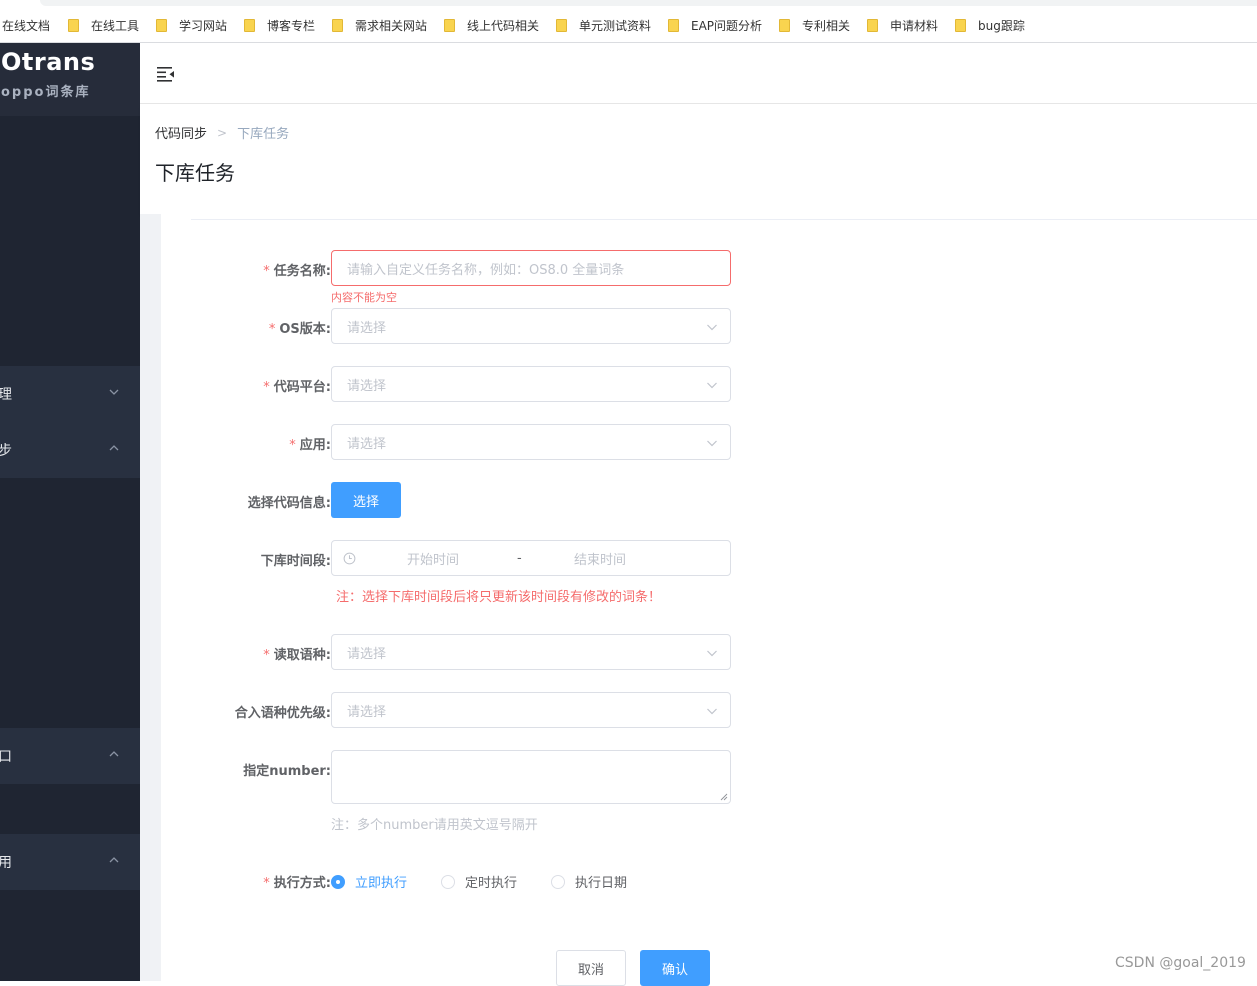  Describe the element at coordinates (531, 710) in the screenshot. I see `merge-priority-select: 请选择` at that location.